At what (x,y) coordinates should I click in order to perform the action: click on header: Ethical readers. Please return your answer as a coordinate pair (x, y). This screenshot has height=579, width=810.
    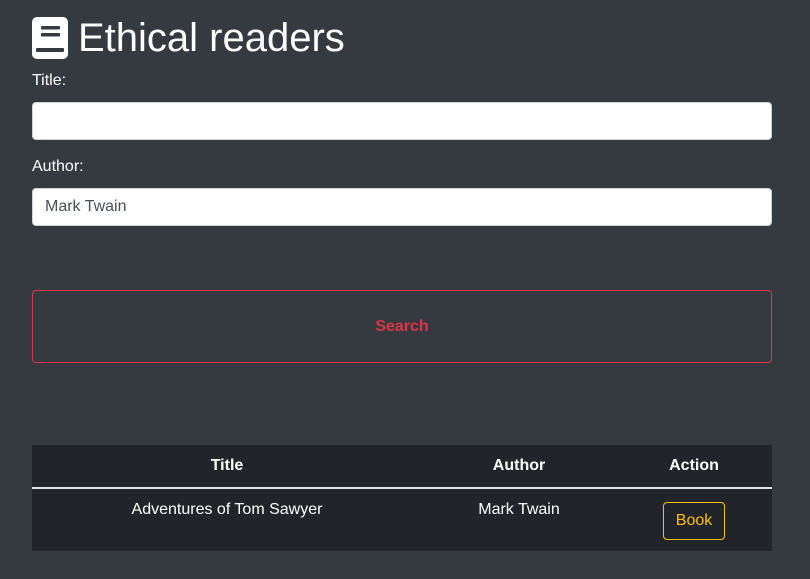
    Looking at the image, I should click on (188, 38).